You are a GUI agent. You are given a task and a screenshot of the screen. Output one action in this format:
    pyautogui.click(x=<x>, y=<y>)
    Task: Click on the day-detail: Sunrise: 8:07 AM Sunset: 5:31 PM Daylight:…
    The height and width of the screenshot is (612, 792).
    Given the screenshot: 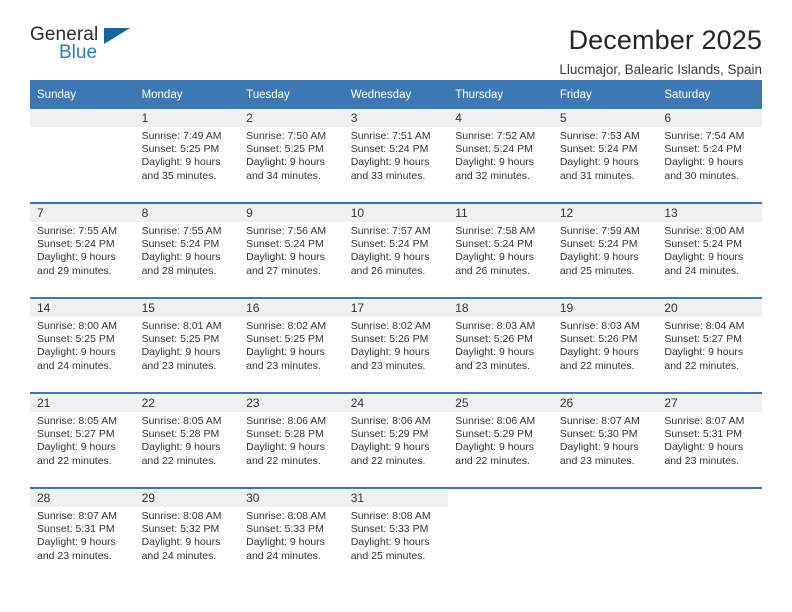 What is the action you would take?
    pyautogui.click(x=82, y=544)
    